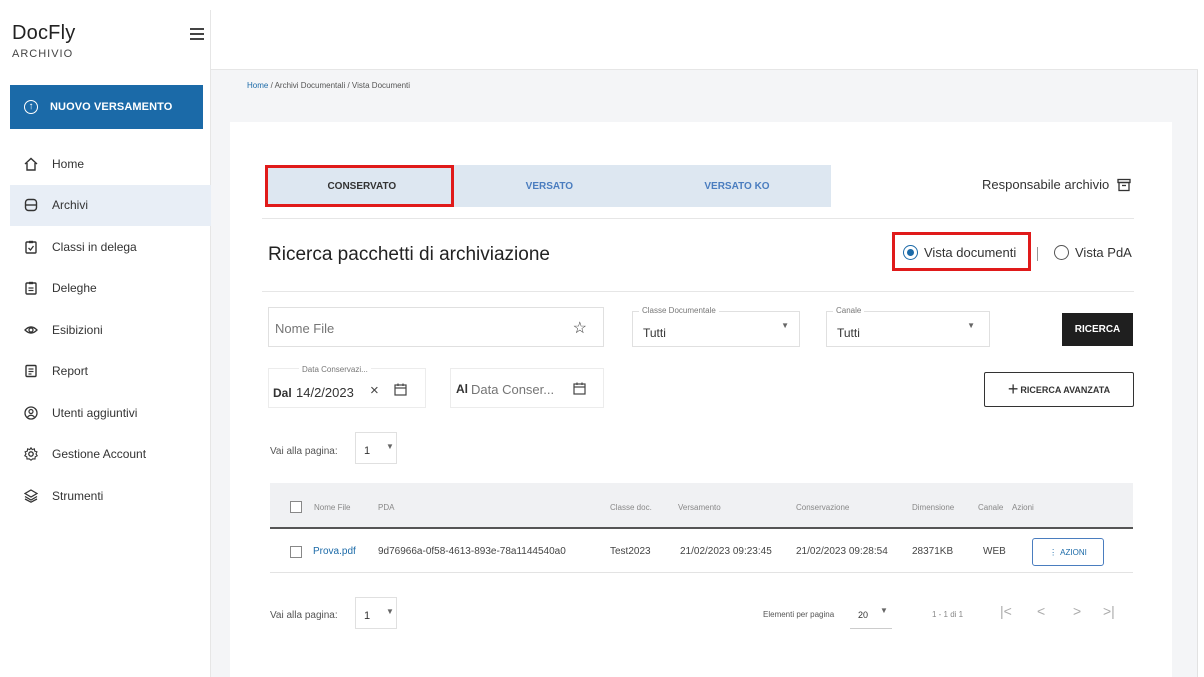 The height and width of the screenshot is (677, 1204). I want to click on col-header-dimensione: Dimensione, so click(933, 507).